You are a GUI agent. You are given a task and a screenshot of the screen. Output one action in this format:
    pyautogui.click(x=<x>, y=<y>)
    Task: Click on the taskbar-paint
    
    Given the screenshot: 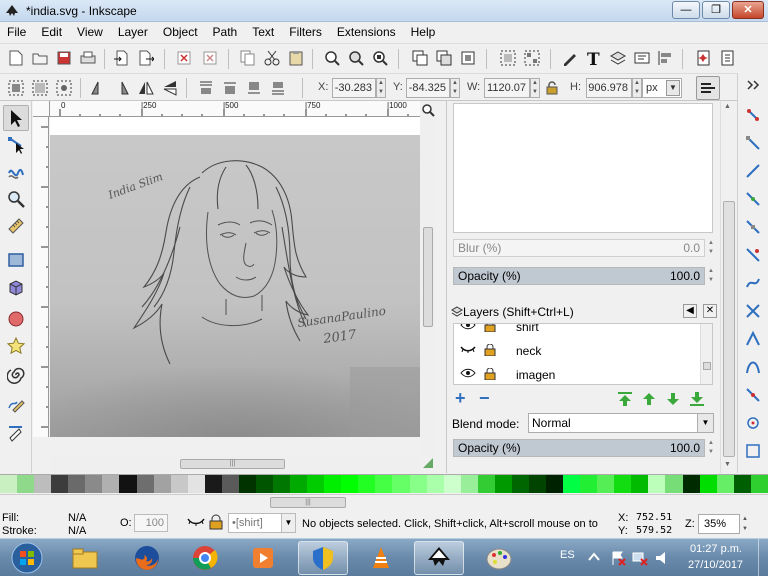 What is the action you would take?
    pyautogui.click(x=499, y=558)
    